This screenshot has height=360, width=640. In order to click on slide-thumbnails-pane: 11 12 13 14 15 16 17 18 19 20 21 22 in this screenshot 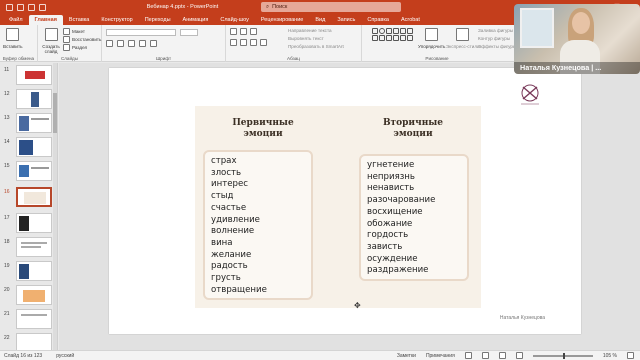, I will do `click(29, 206)`.